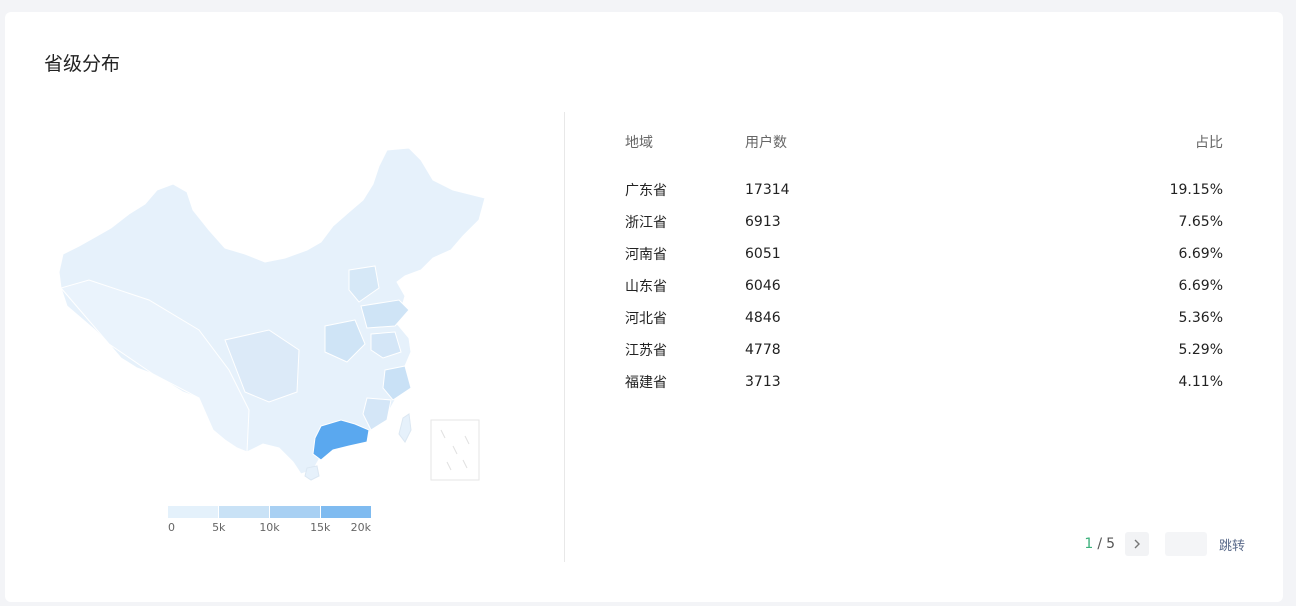 Image resolution: width=1296 pixels, height=606 pixels. I want to click on page-total: 5, so click(1110, 544).